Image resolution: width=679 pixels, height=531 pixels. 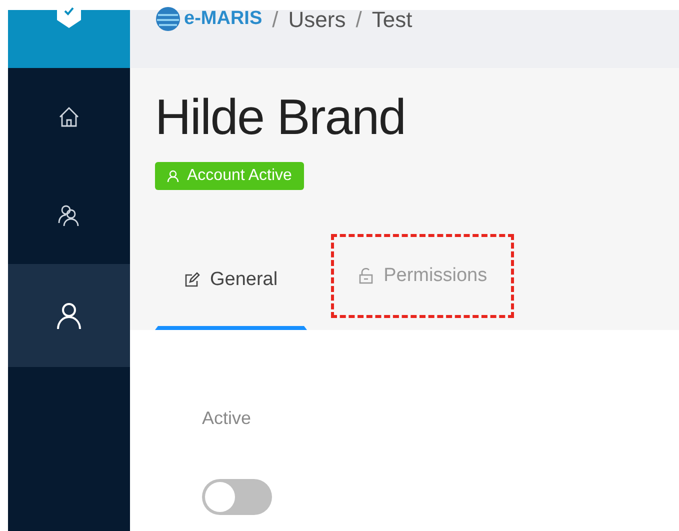 What do you see at coordinates (69, 215) in the screenshot?
I see `users-icon` at bounding box center [69, 215].